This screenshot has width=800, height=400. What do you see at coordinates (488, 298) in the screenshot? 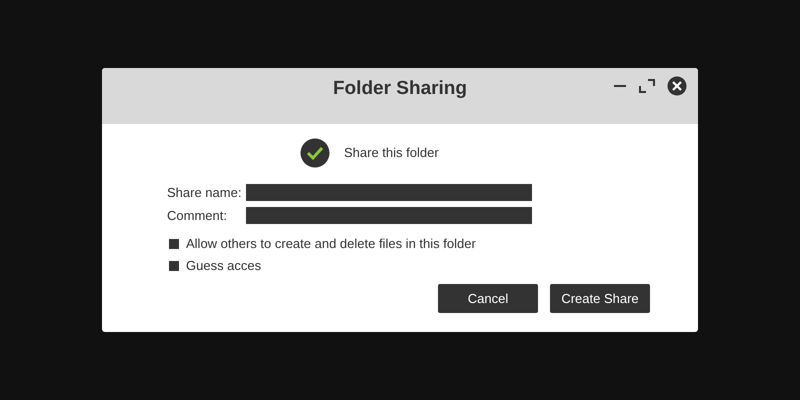
I see `dialog-button: Cancel` at bounding box center [488, 298].